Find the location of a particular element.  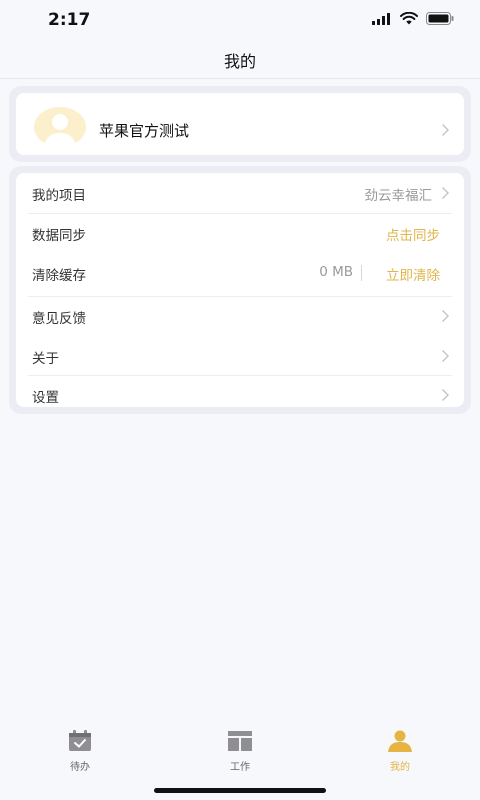

avatar is located at coordinates (60, 127).